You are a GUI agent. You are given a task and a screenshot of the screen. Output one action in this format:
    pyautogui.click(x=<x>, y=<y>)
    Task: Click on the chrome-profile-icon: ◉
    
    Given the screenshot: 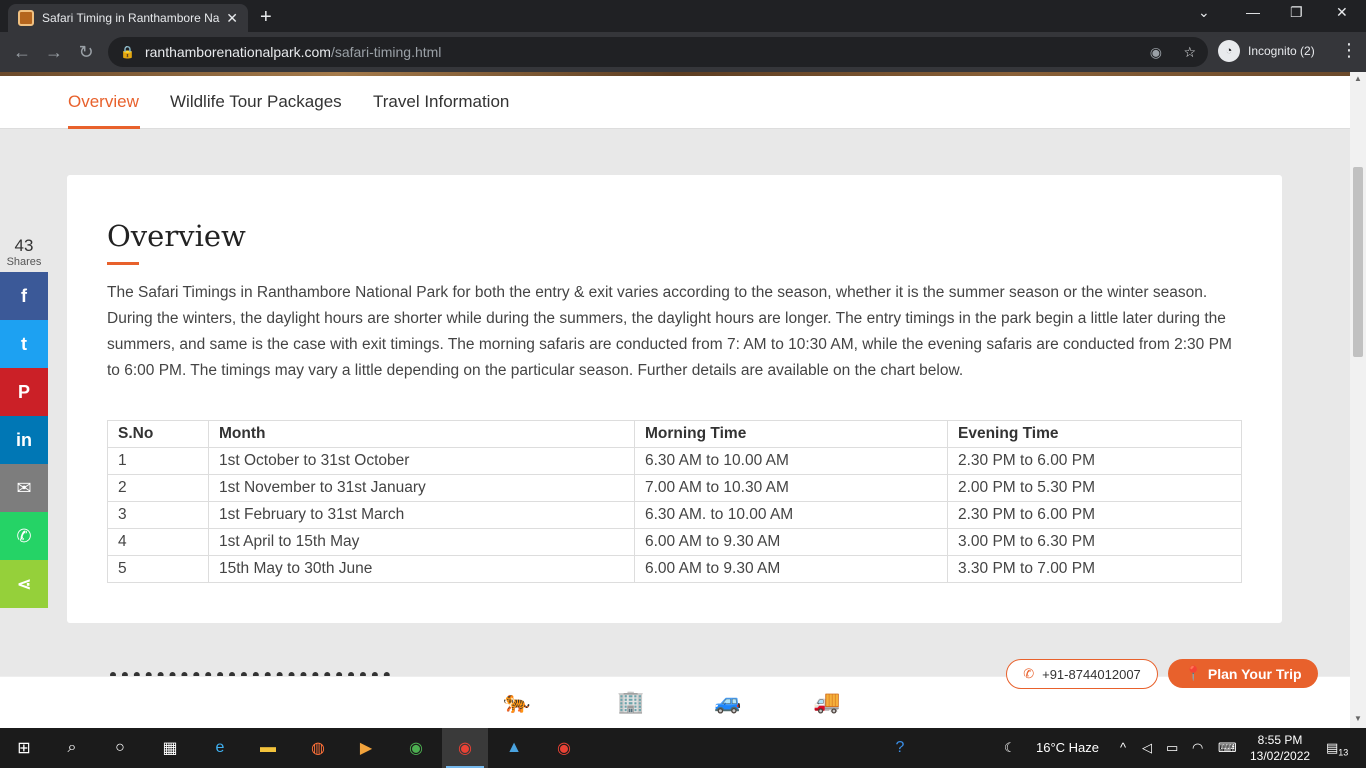 What is the action you would take?
    pyautogui.click(x=564, y=748)
    